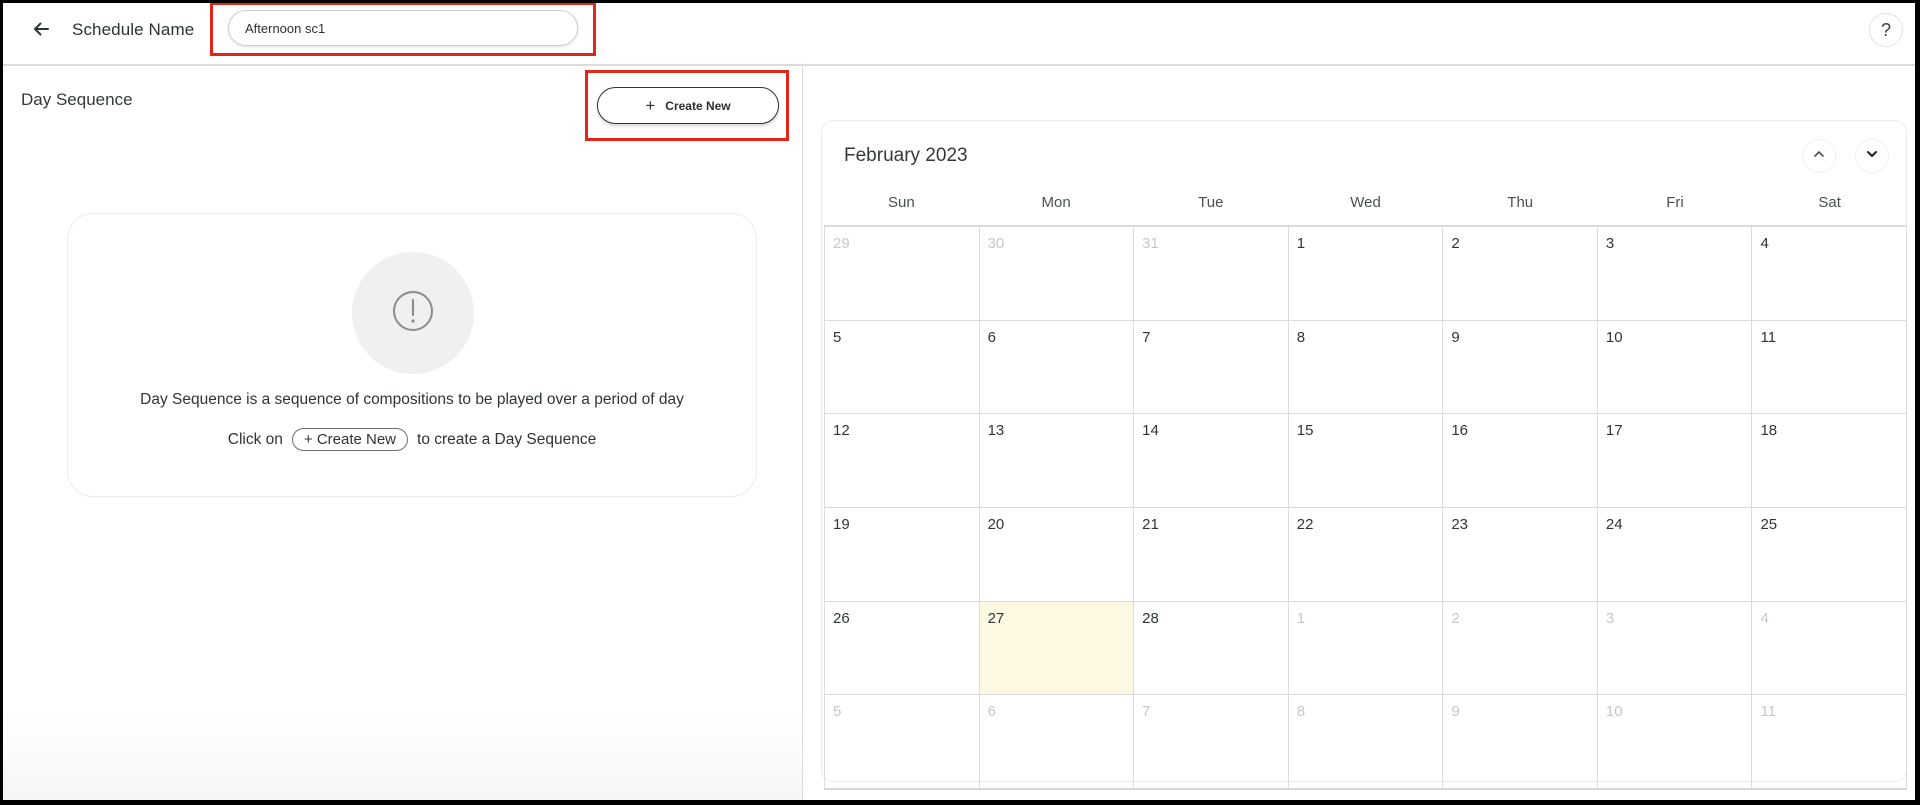  I want to click on top-bar: Schedule Name ?, so click(959, 34).